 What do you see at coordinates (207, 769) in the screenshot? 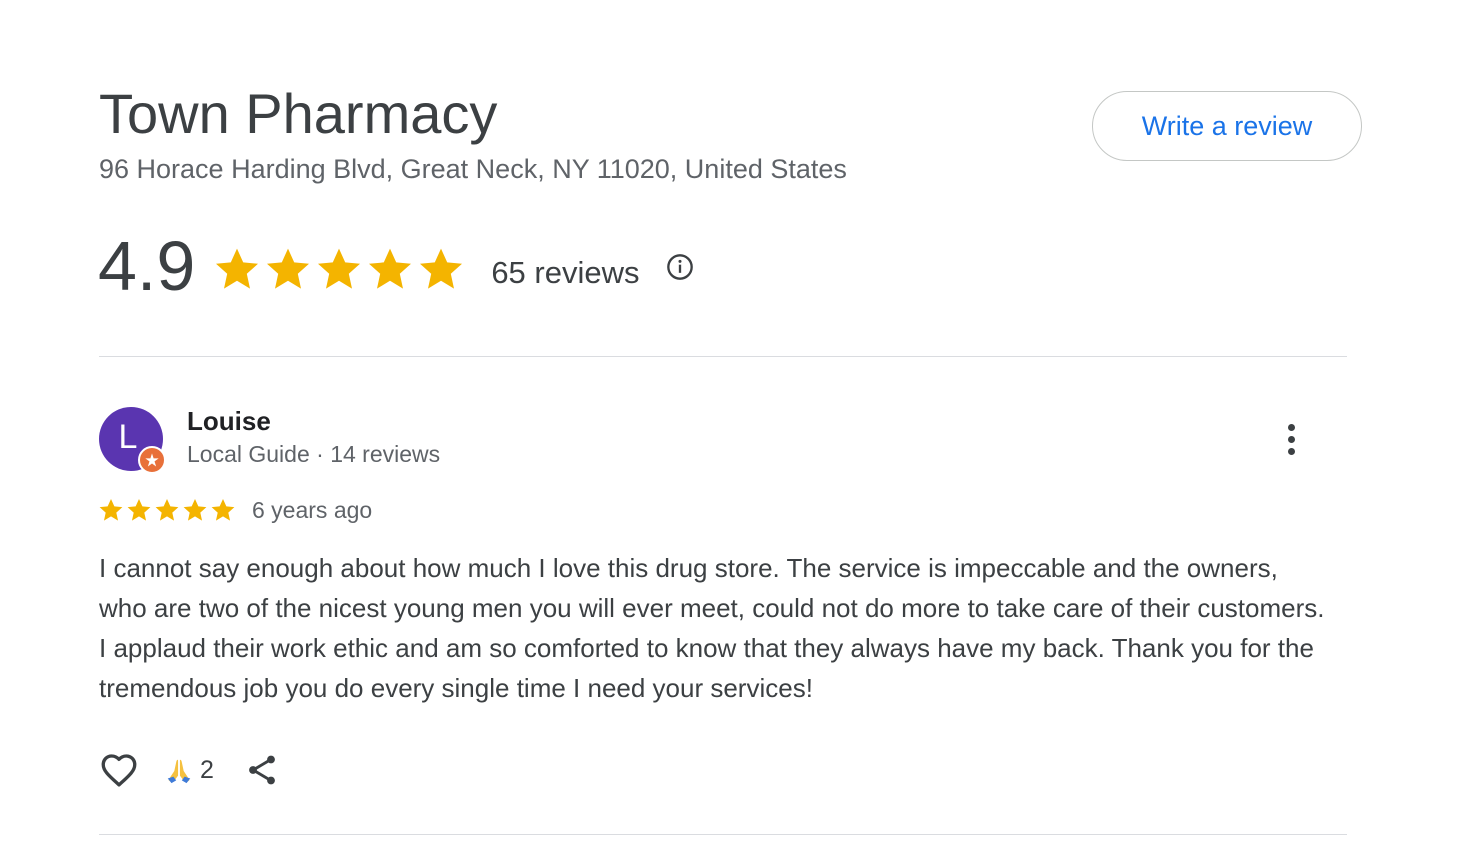
I see `reaction-count: 2` at bounding box center [207, 769].